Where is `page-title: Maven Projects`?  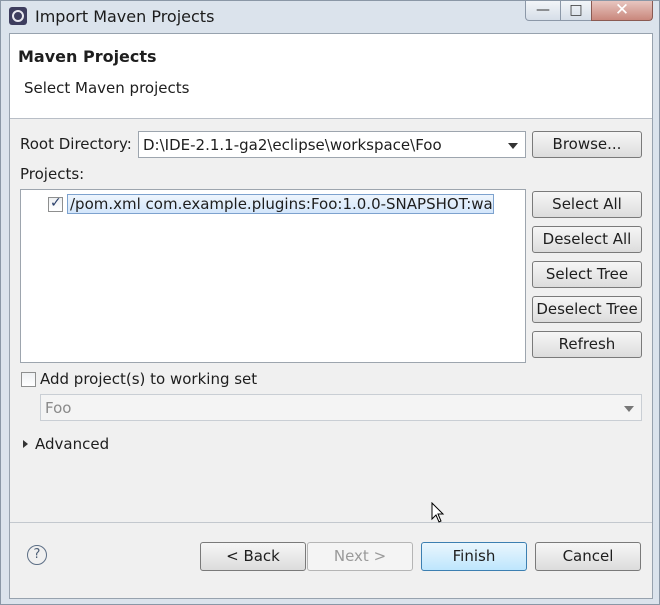 page-title: Maven Projects is located at coordinates (87, 56).